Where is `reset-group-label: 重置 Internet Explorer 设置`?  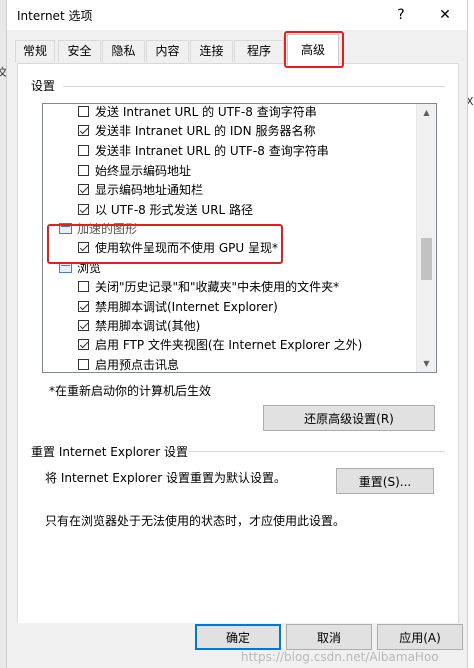 reset-group-label: 重置 Internet Explorer 设置 is located at coordinates (110, 452).